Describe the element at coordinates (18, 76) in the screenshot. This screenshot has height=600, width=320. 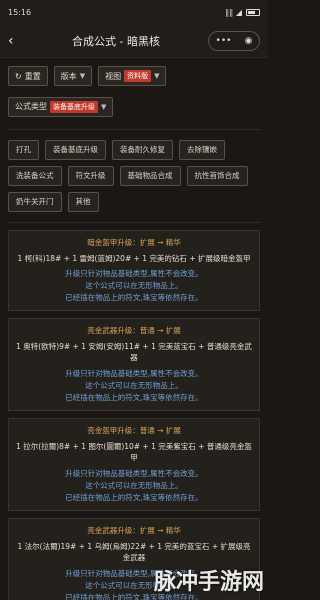
I see `refresh-icon: ↻` at that location.